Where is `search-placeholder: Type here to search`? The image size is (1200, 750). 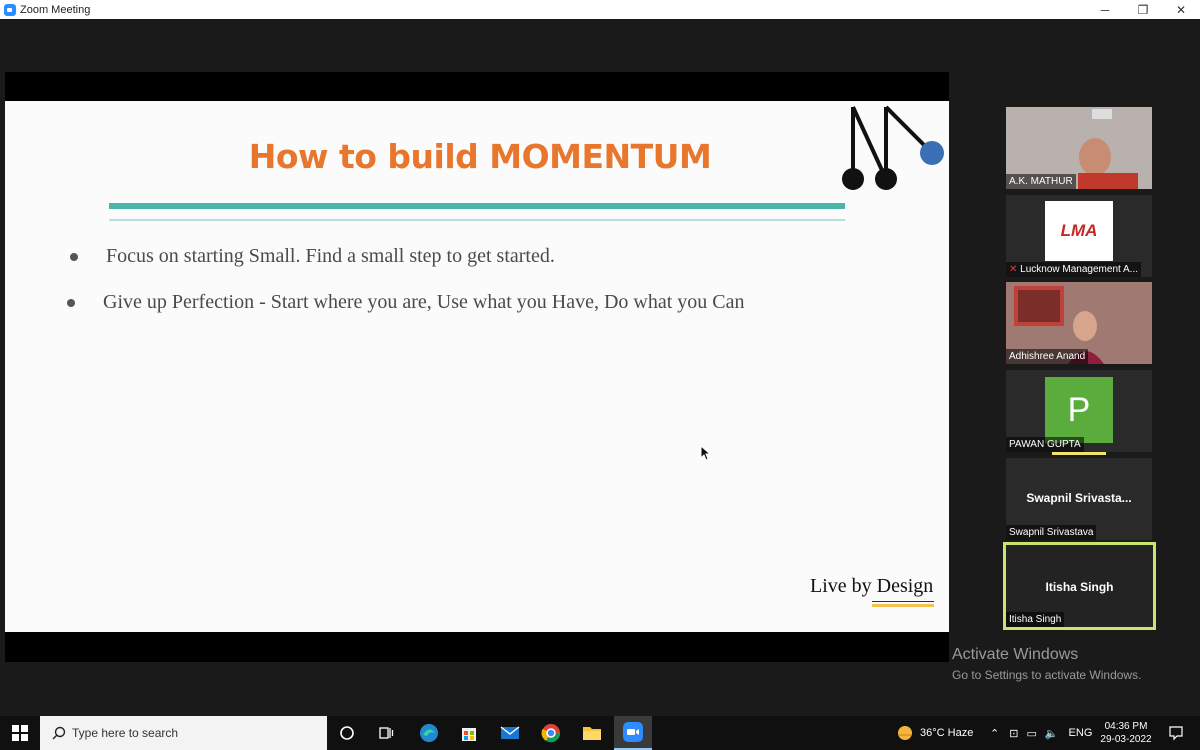
search-placeholder: Type here to search is located at coordinates (125, 733).